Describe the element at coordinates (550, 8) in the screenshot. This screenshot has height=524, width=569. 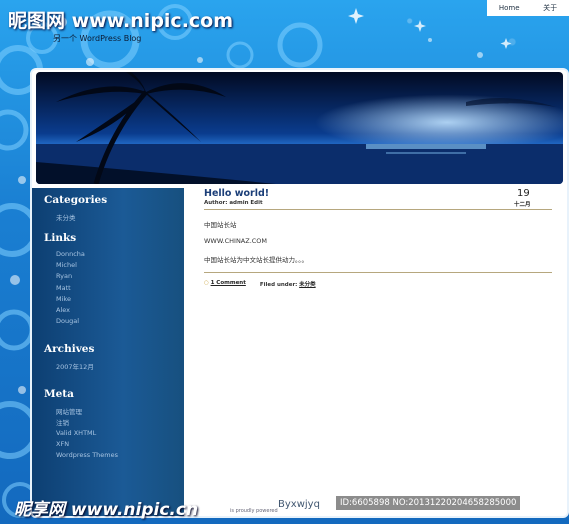
I see `nav-about-link: 关于` at that location.